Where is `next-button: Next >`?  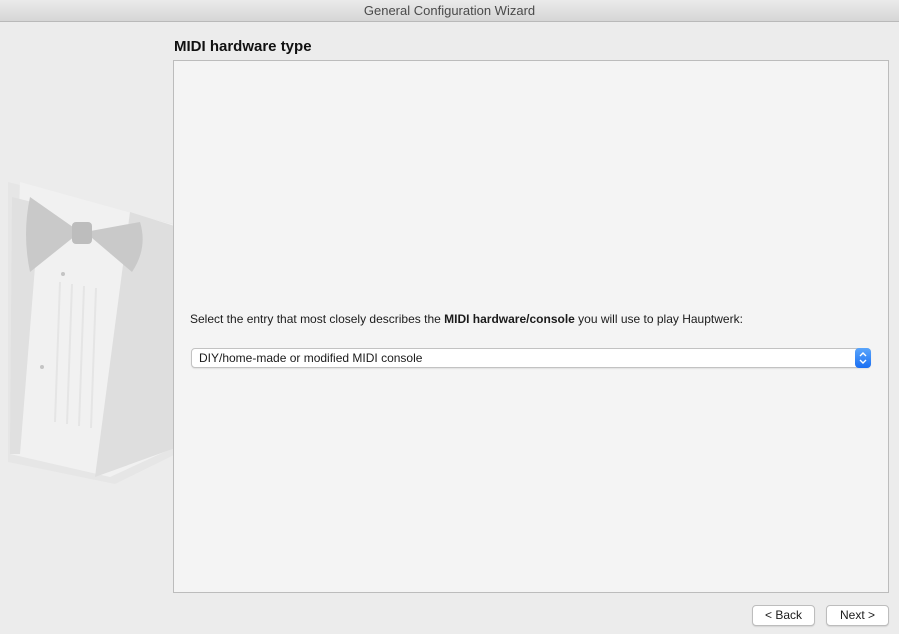 next-button: Next > is located at coordinates (857, 615).